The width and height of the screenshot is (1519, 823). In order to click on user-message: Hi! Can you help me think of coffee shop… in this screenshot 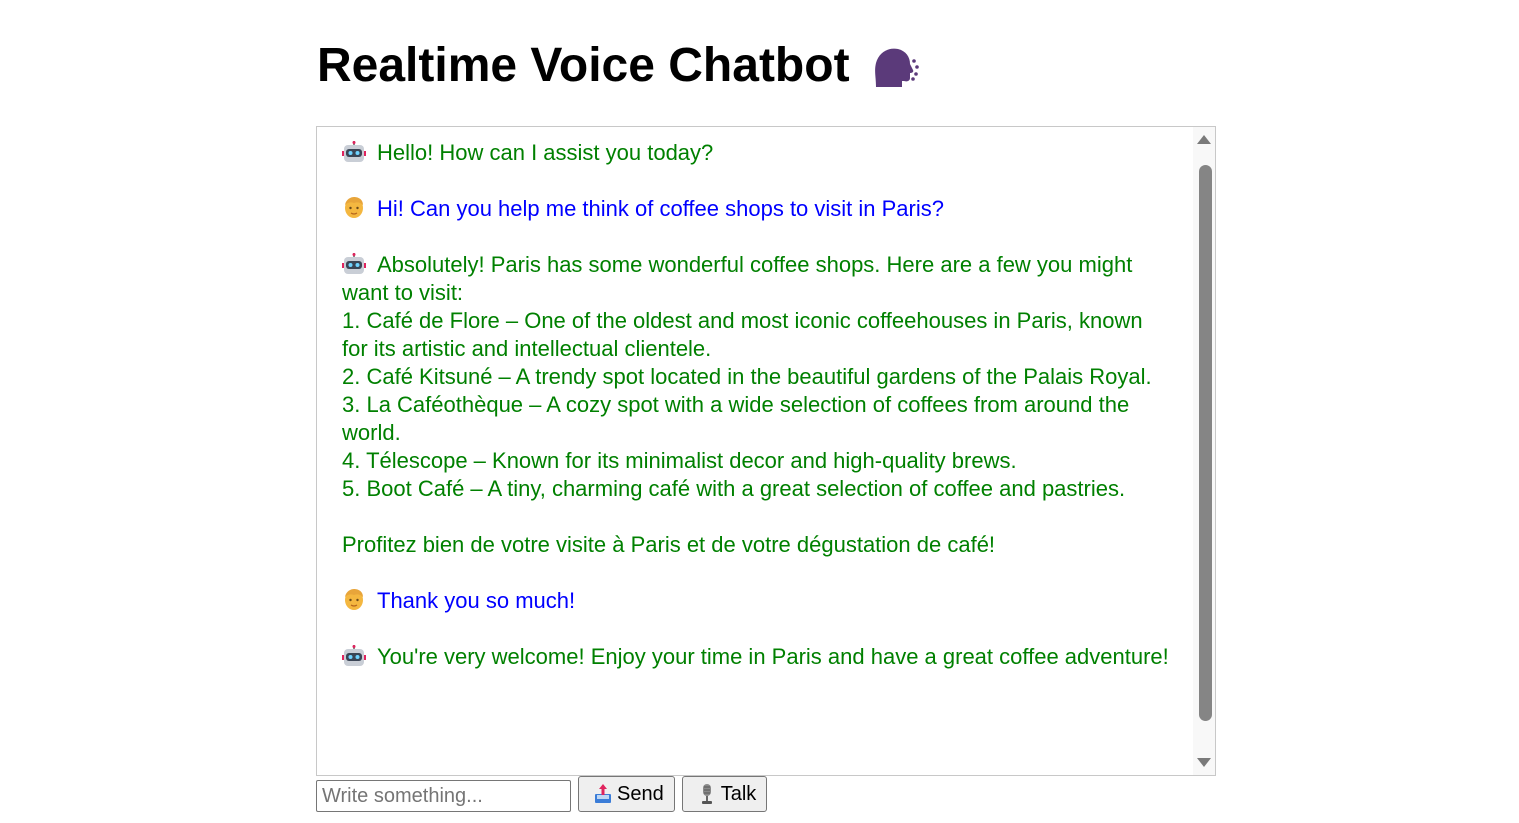, I will do `click(757, 209)`.